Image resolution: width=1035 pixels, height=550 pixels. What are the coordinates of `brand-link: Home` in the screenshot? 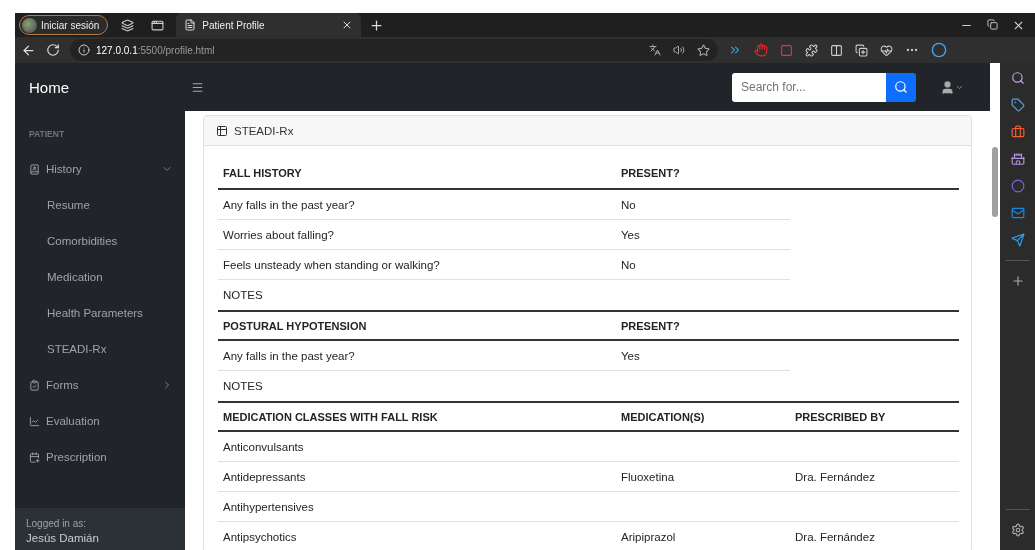 It's located at (100, 87).